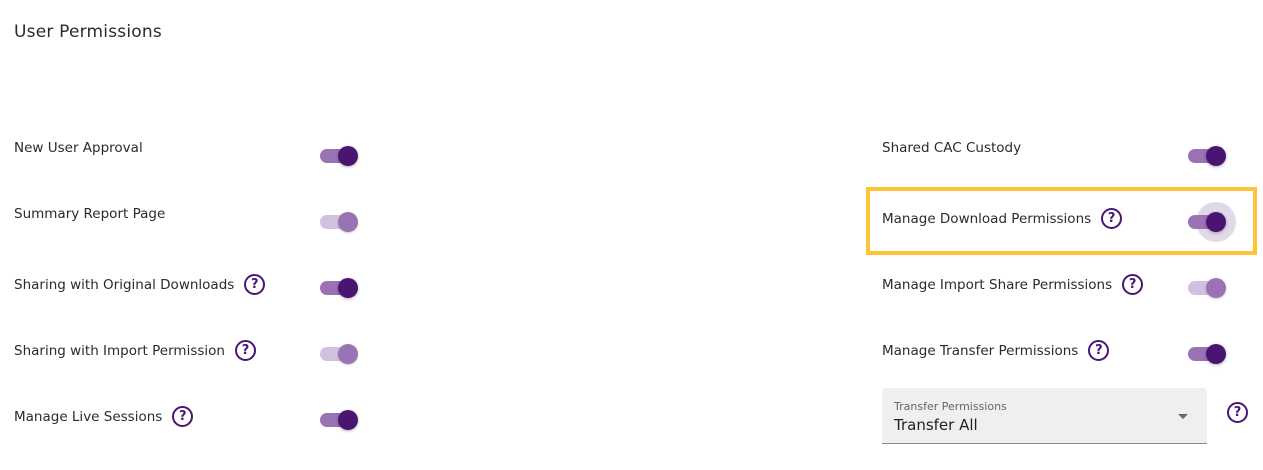 The height and width of the screenshot is (470, 1263). Describe the element at coordinates (1237, 412) in the screenshot. I see `transfer-permissions-help-icon: ?` at that location.